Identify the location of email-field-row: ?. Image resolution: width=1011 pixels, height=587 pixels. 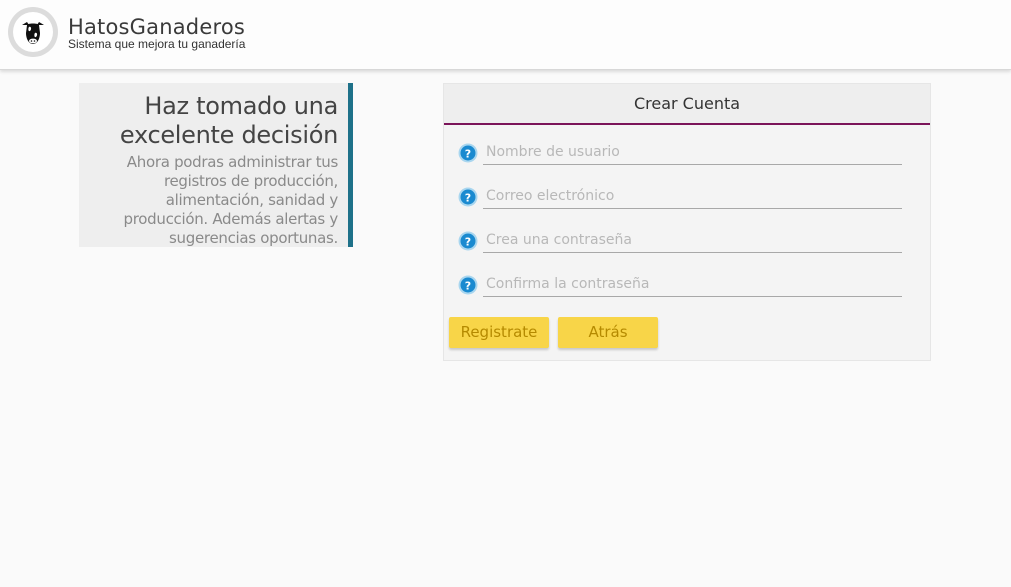
(680, 197).